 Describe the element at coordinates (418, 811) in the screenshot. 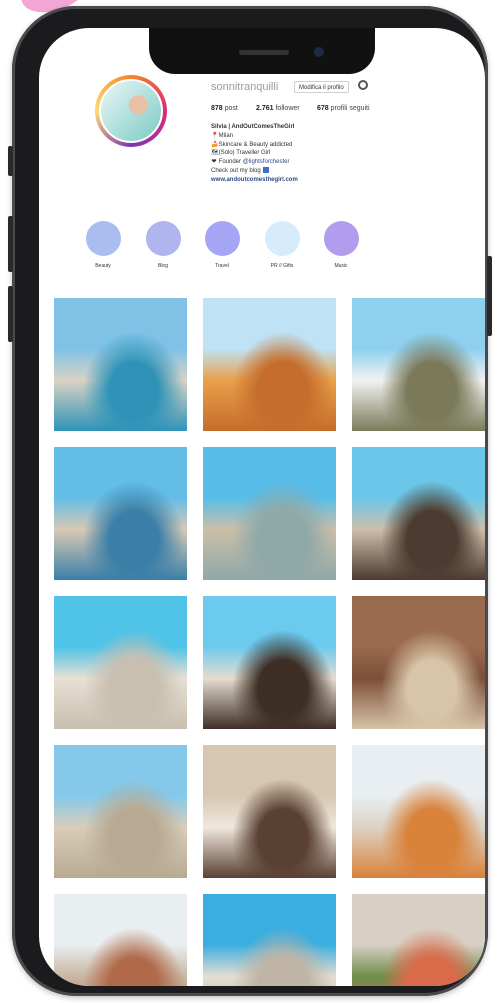

I see `post-lisbon-tram-building` at that location.